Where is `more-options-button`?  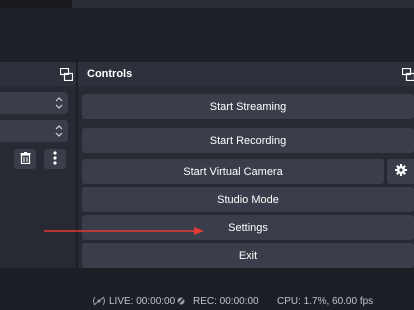
more-options-button is located at coordinates (55, 159).